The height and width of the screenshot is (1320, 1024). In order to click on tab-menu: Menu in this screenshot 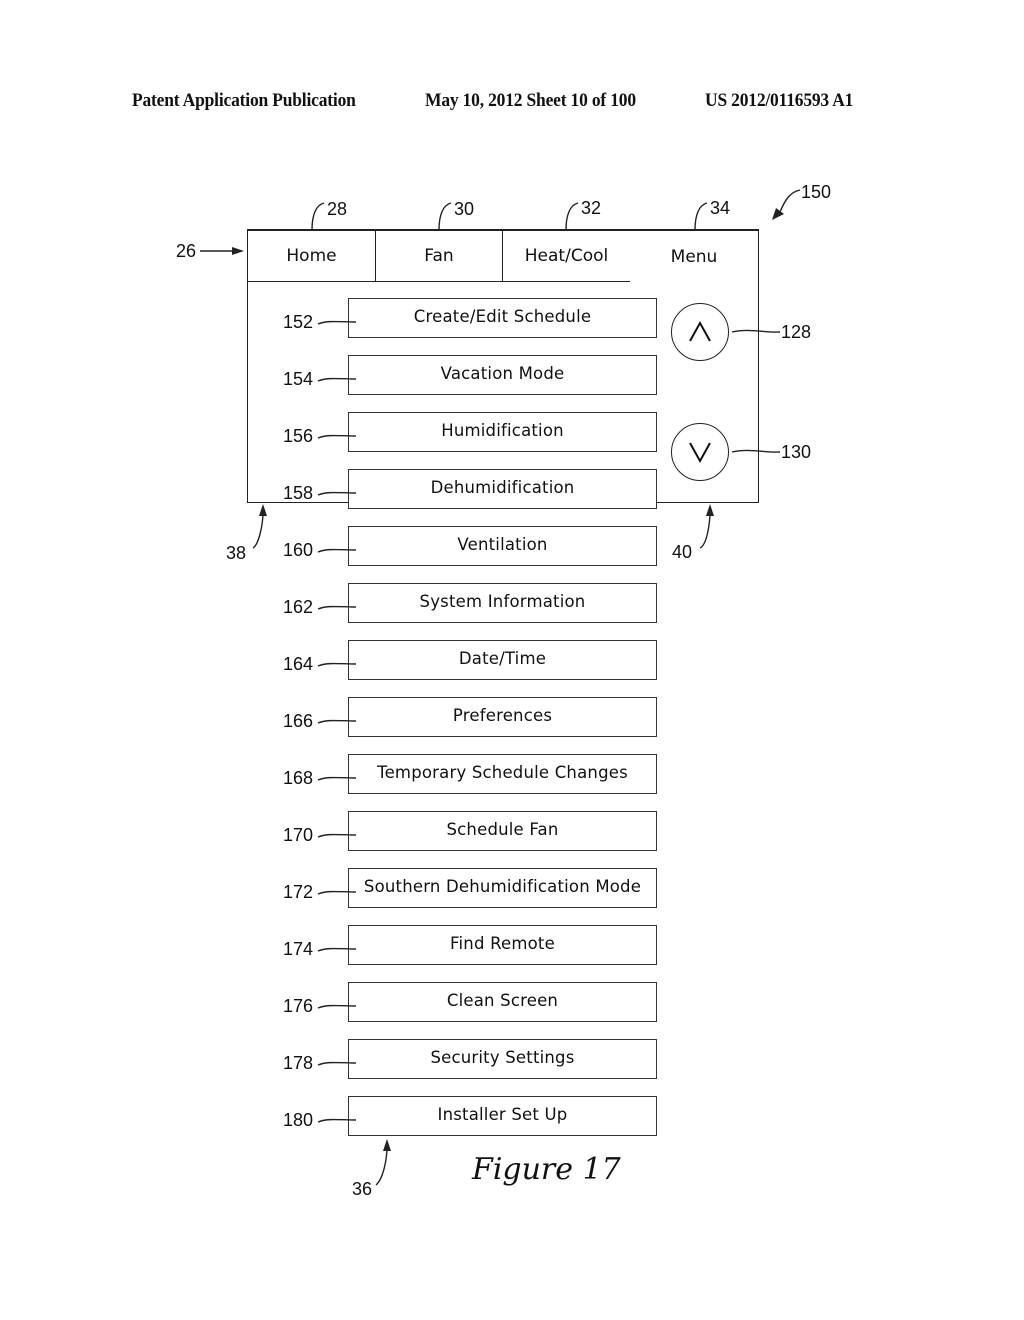, I will do `click(694, 256)`.